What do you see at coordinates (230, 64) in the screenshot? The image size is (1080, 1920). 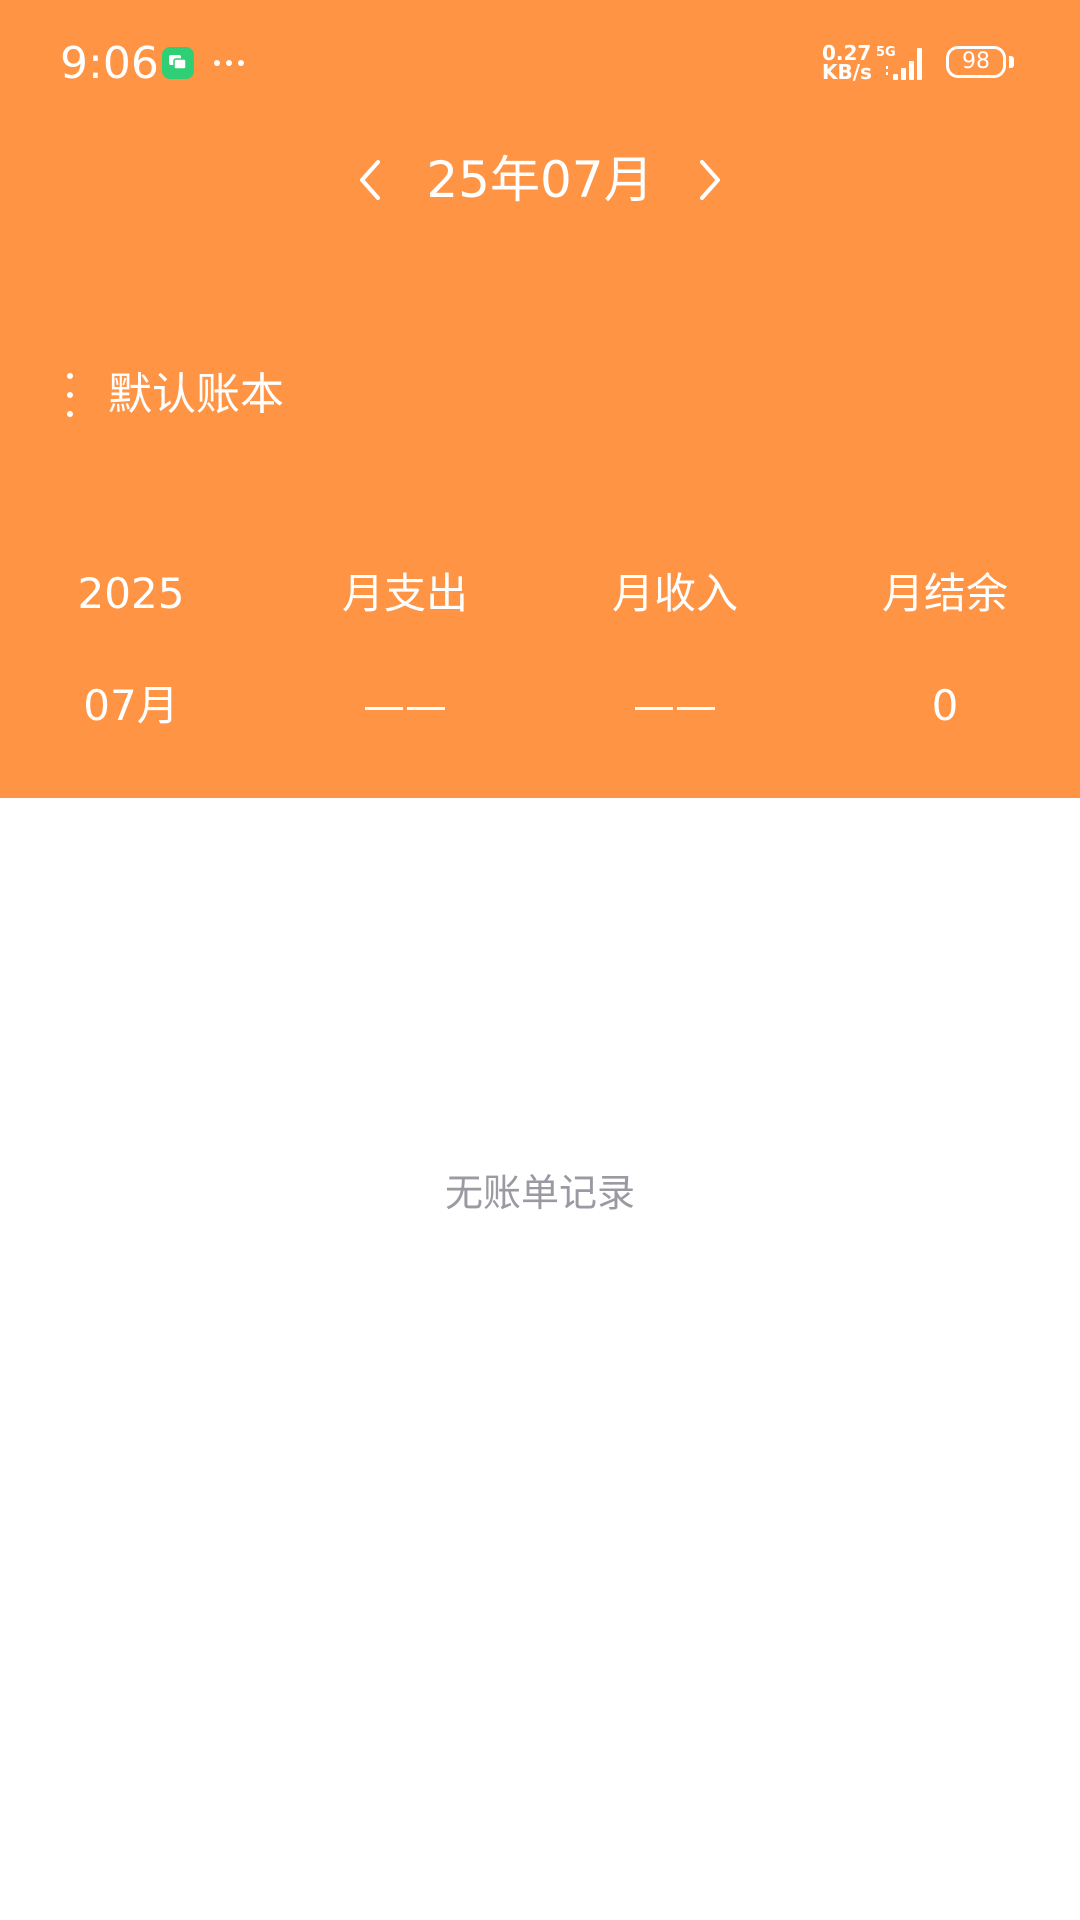 I see `more-notifications-icon` at bounding box center [230, 64].